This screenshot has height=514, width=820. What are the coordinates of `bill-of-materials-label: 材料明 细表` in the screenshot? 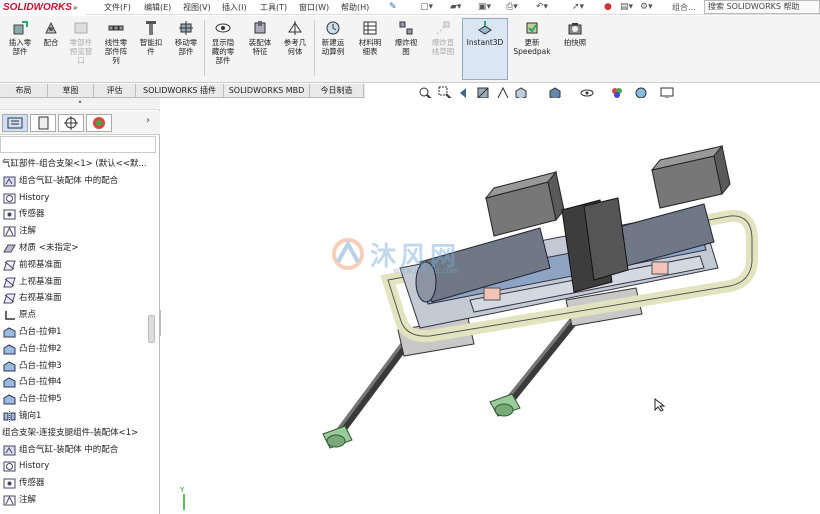 It's located at (370, 47).